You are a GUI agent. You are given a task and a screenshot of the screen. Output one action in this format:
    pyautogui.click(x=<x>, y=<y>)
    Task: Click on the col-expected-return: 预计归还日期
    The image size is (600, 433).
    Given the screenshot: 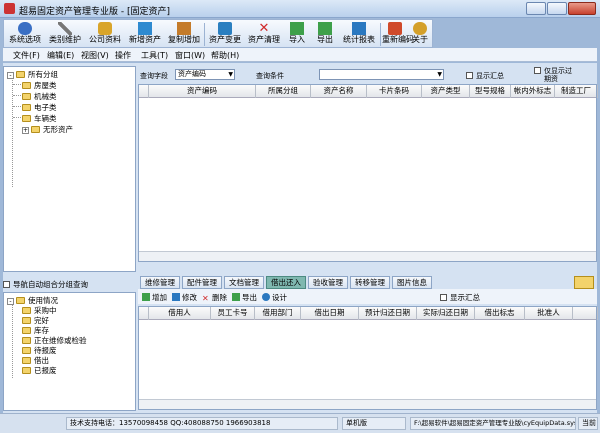 What is the action you would take?
    pyautogui.click(x=388, y=313)
    